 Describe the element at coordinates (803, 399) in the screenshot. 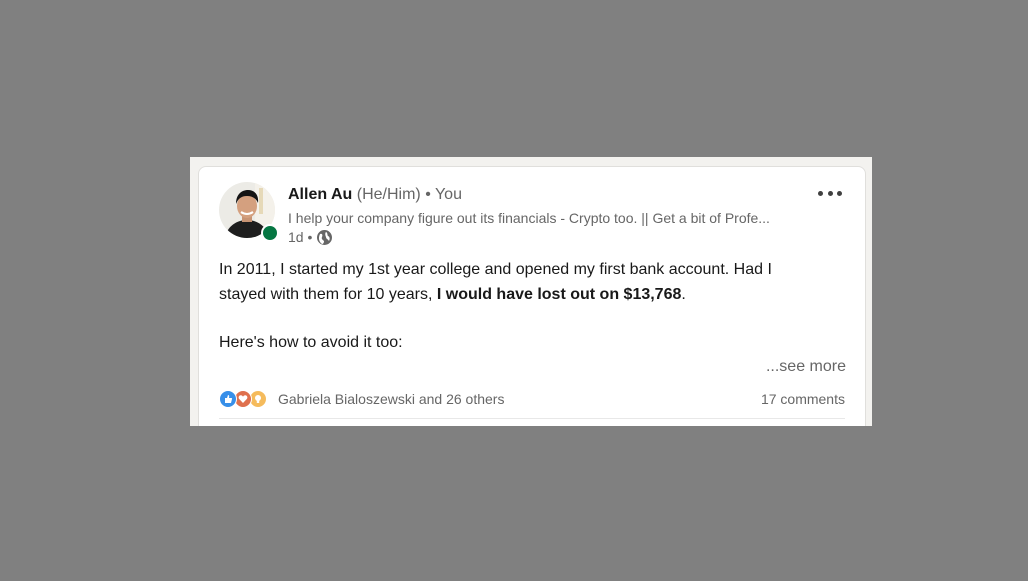

I see `comments-count: 17 comments` at that location.